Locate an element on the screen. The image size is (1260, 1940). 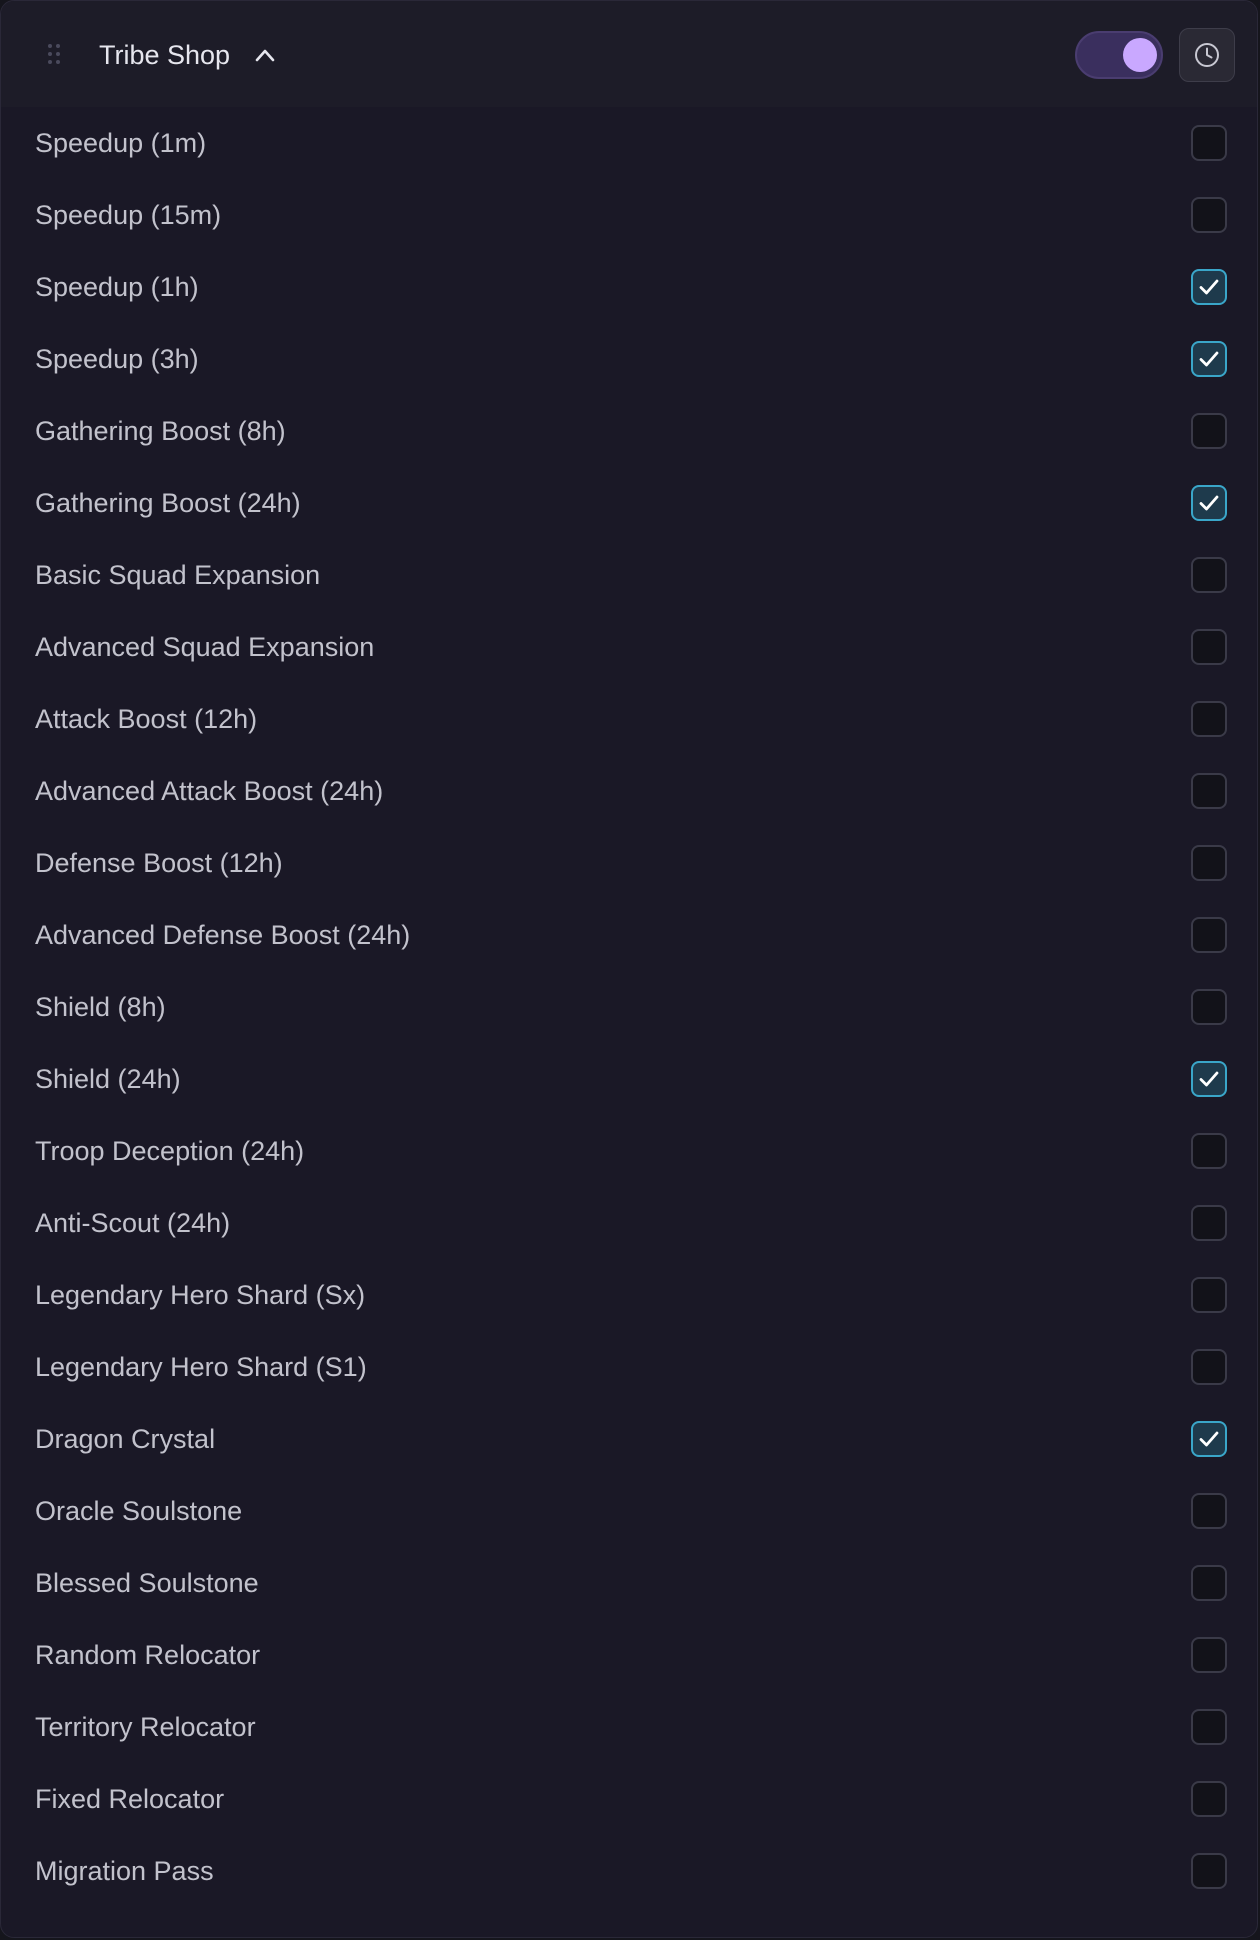
list-item: Gathering Boost (24h) is located at coordinates (629, 503).